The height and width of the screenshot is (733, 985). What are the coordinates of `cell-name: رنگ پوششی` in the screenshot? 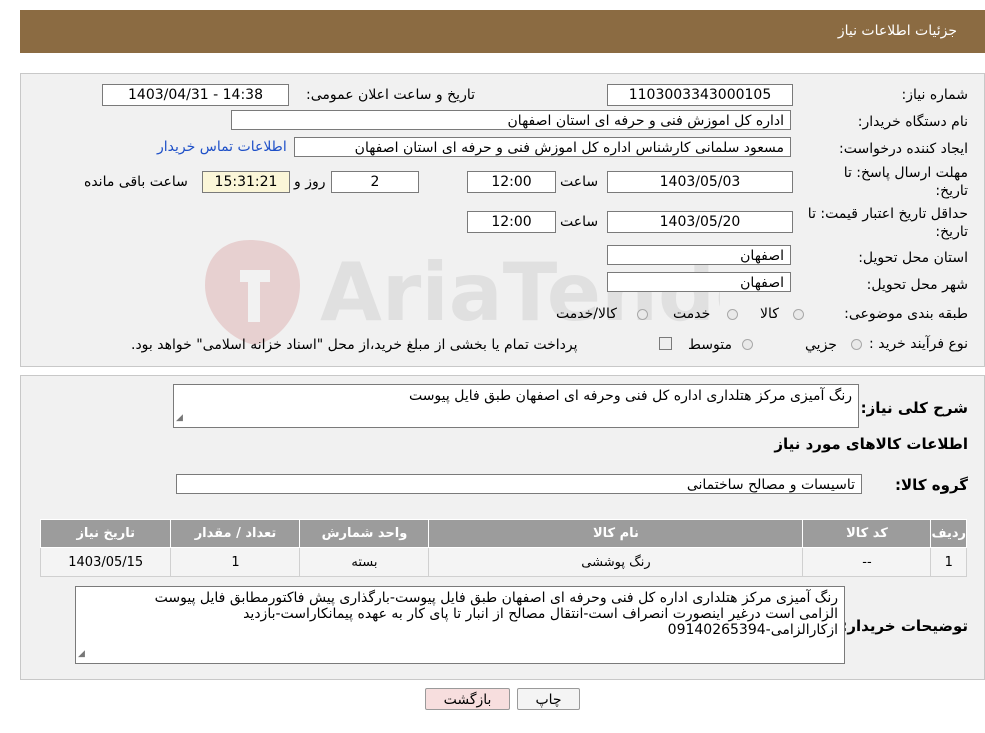 It's located at (616, 562).